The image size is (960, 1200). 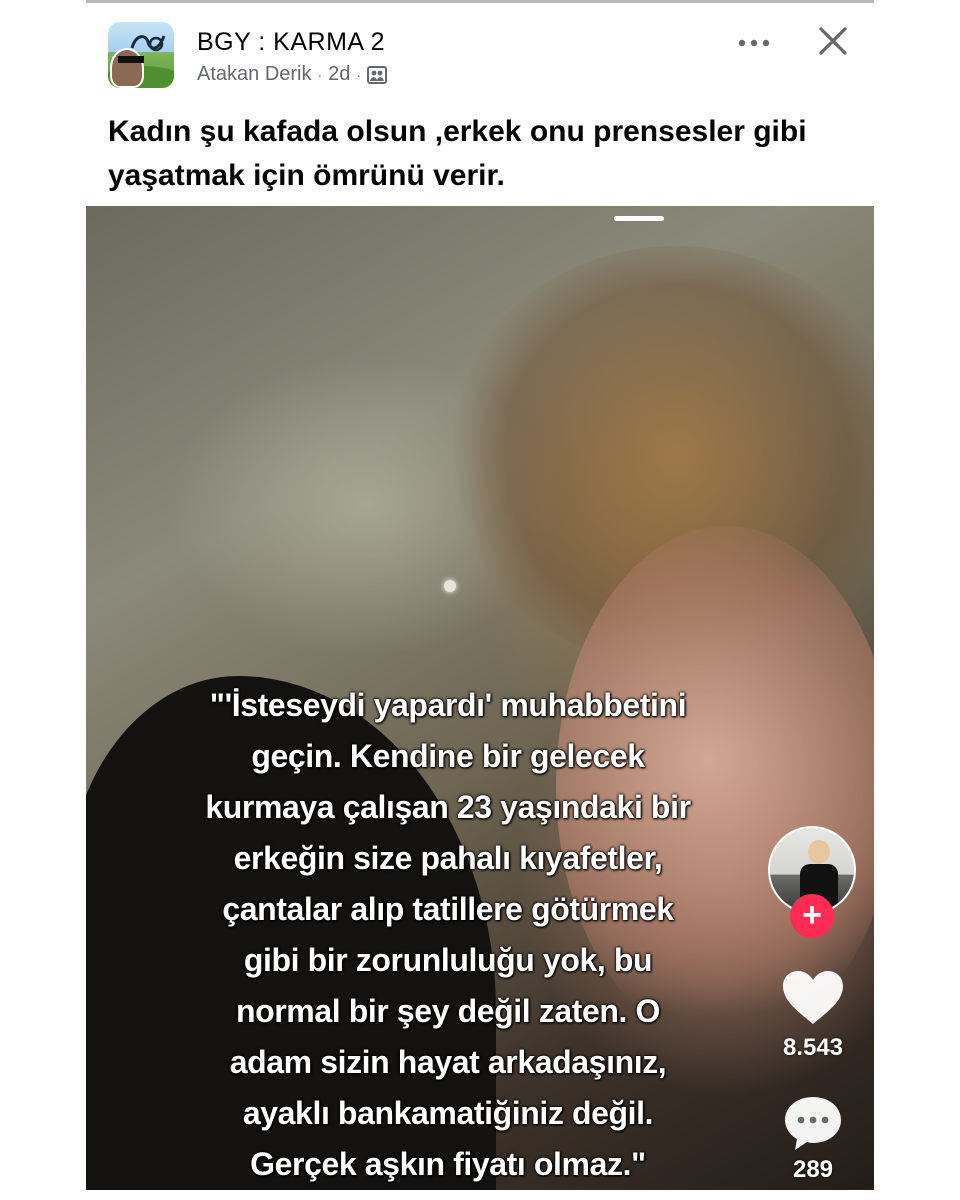 I want to click on overlay-line: normal bir şey değil zaten. O, so click(x=448, y=1011).